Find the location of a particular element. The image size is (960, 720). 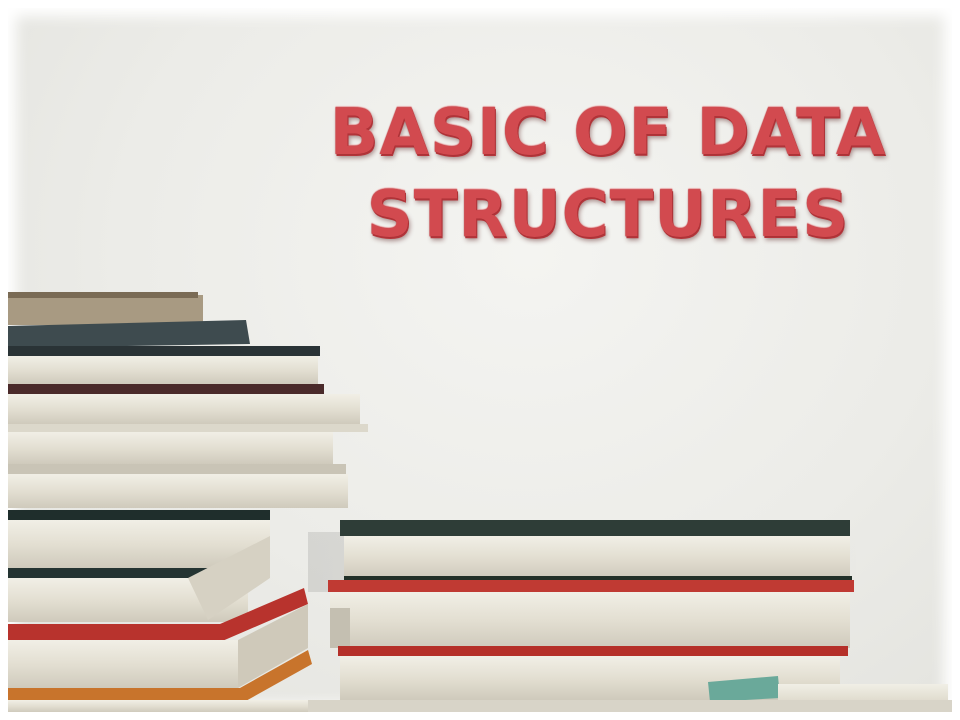

title-line-1: BASIC OF DATA is located at coordinates (608, 133).